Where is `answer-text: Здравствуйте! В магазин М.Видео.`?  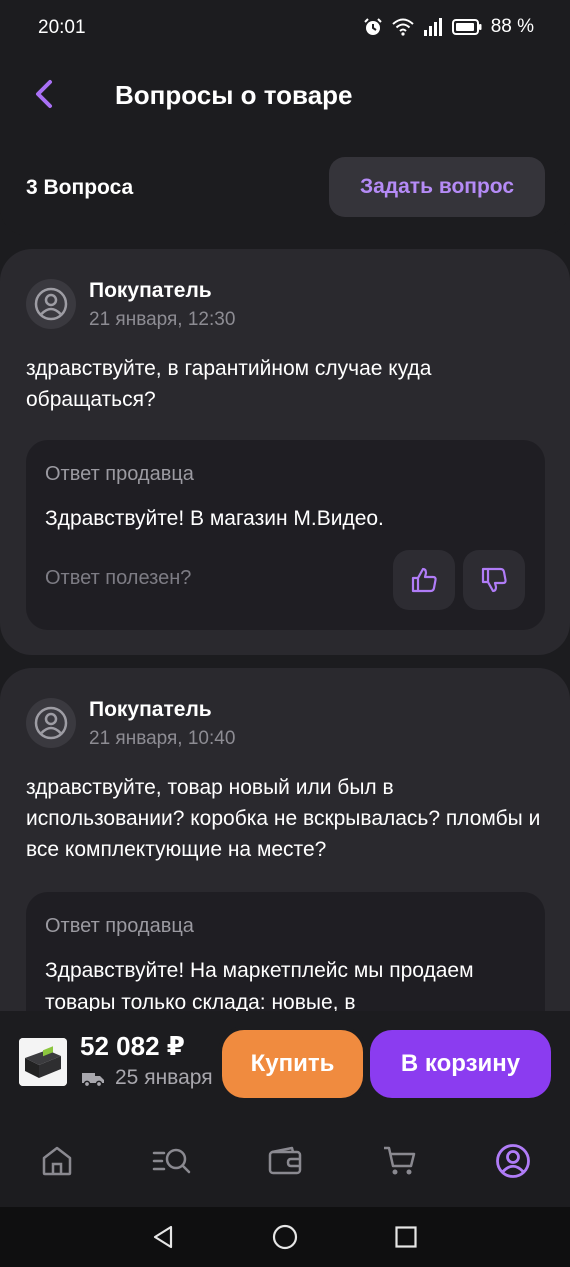
answer-text: Здравствуйте! В магазин М.Видео. is located at coordinates (214, 518).